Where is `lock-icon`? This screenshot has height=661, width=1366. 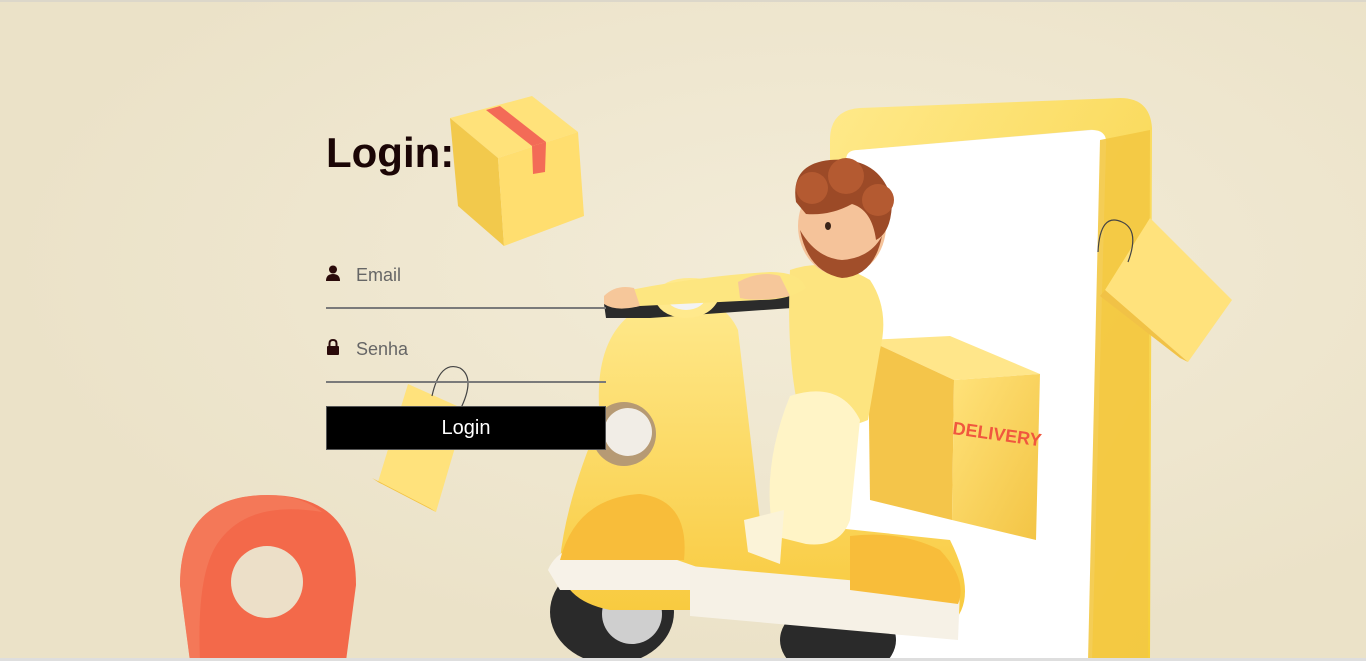 lock-icon is located at coordinates (333, 347).